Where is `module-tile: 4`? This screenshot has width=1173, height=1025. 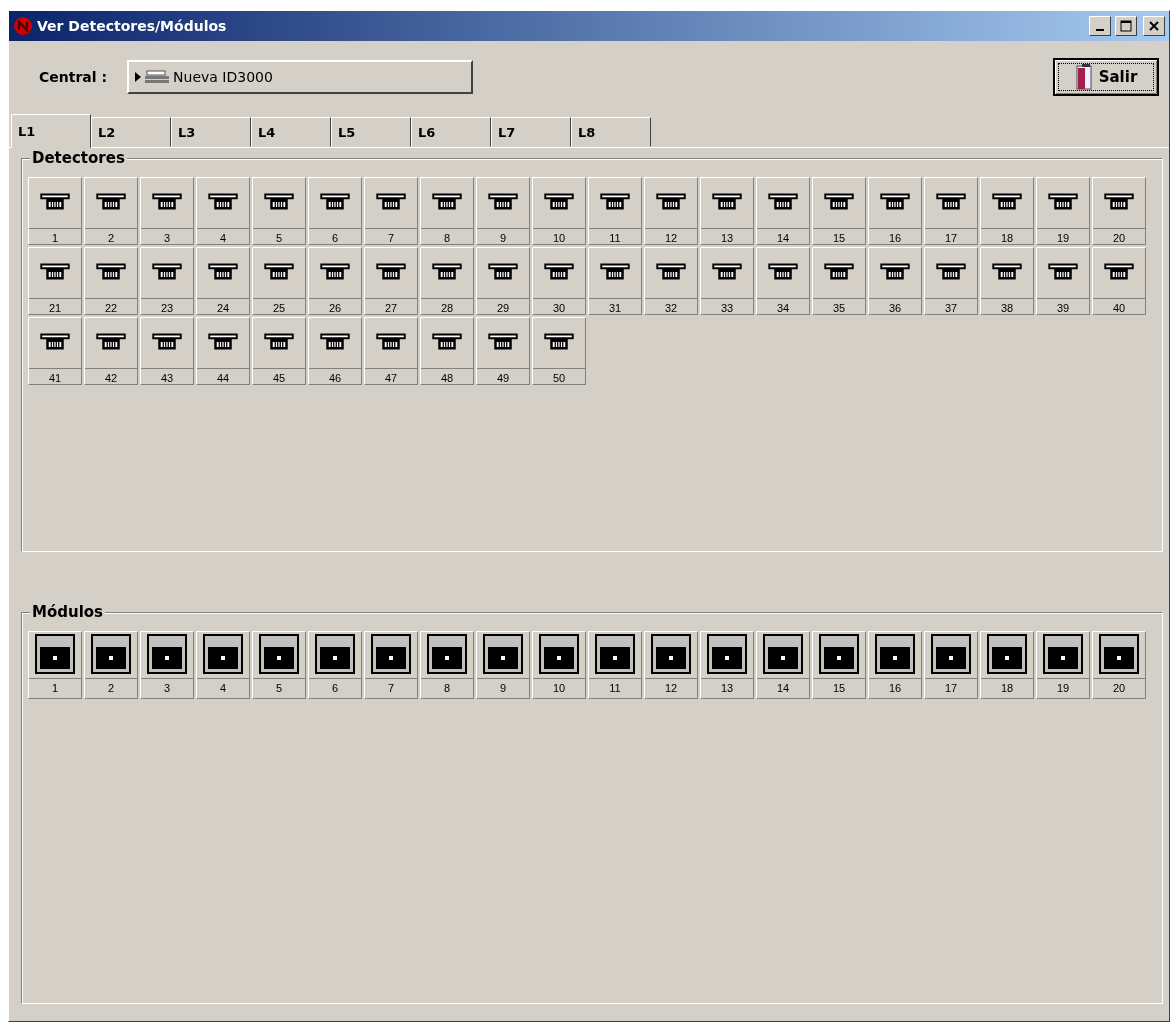 module-tile: 4 is located at coordinates (223, 665).